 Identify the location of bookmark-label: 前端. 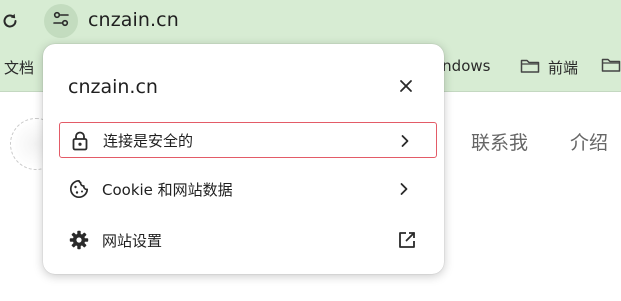
(563, 68).